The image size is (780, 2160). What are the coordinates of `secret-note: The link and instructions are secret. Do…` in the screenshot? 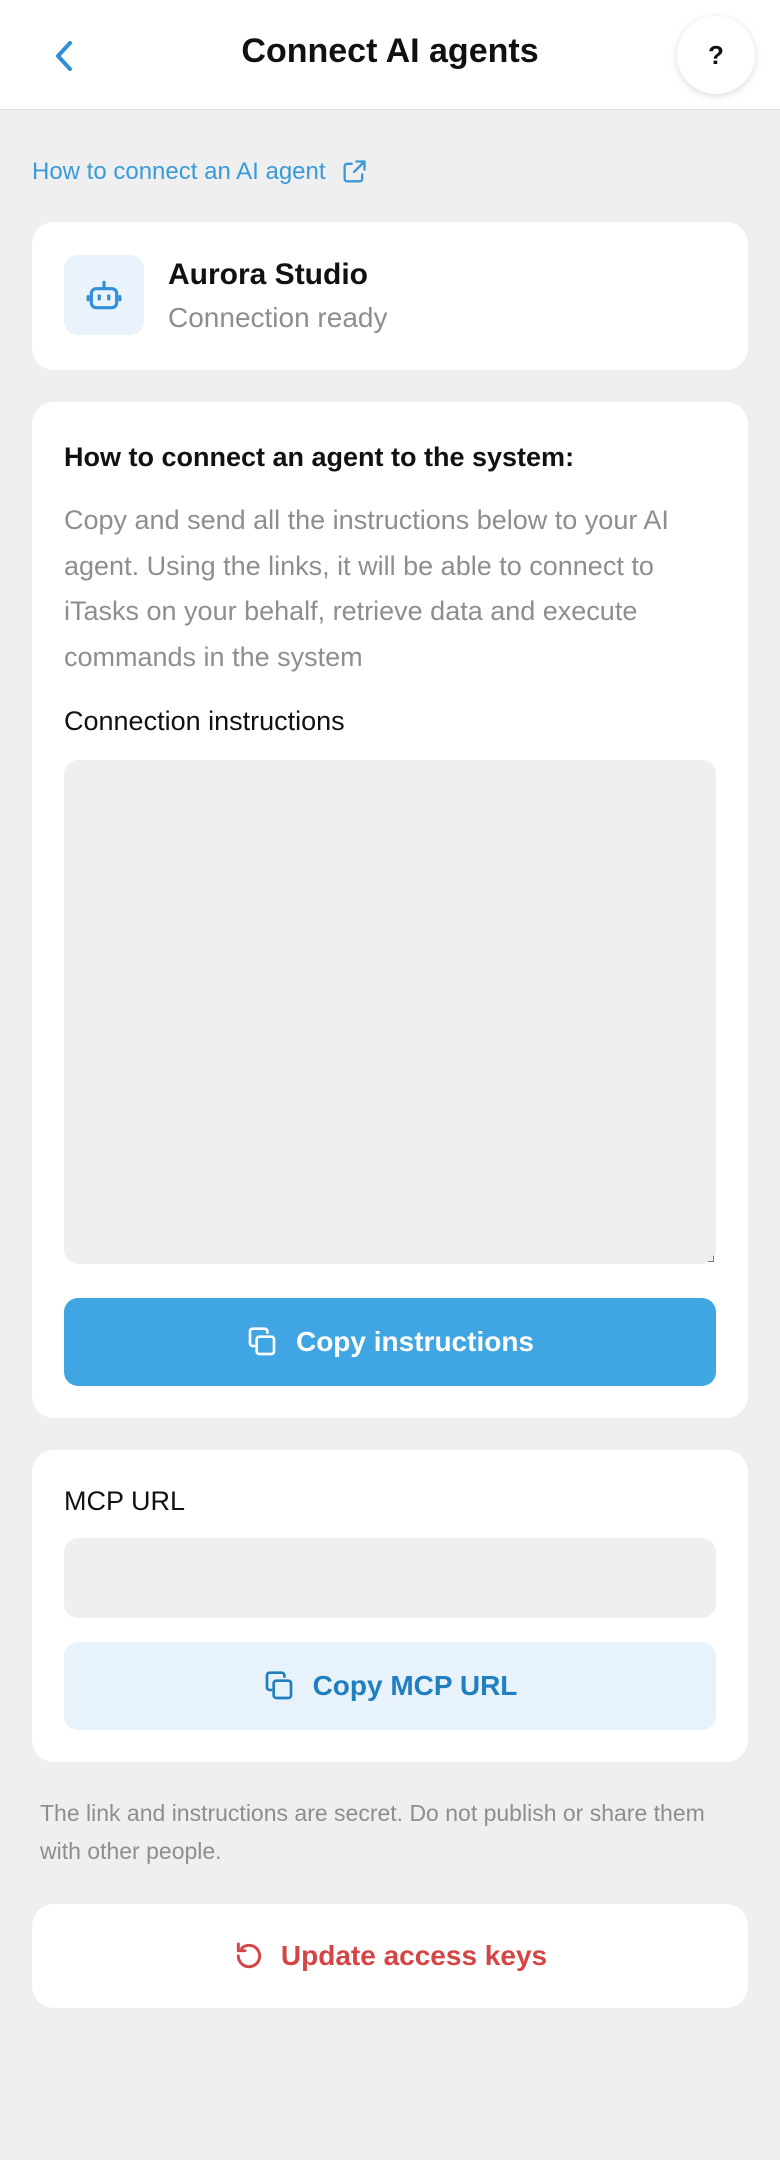 It's located at (372, 1832).